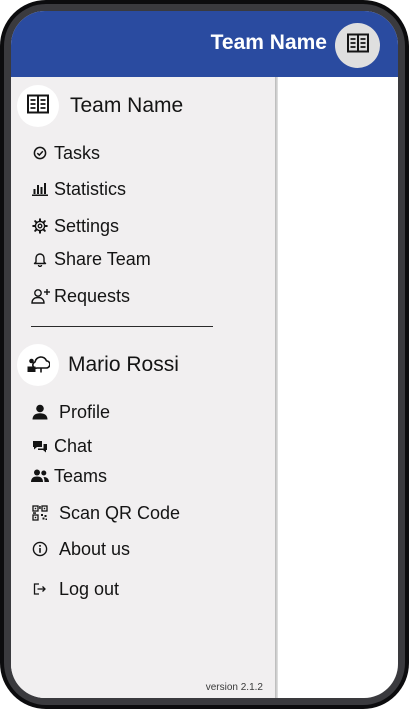  What do you see at coordinates (276, 387) in the screenshot?
I see `drawer-edge-shadow` at bounding box center [276, 387].